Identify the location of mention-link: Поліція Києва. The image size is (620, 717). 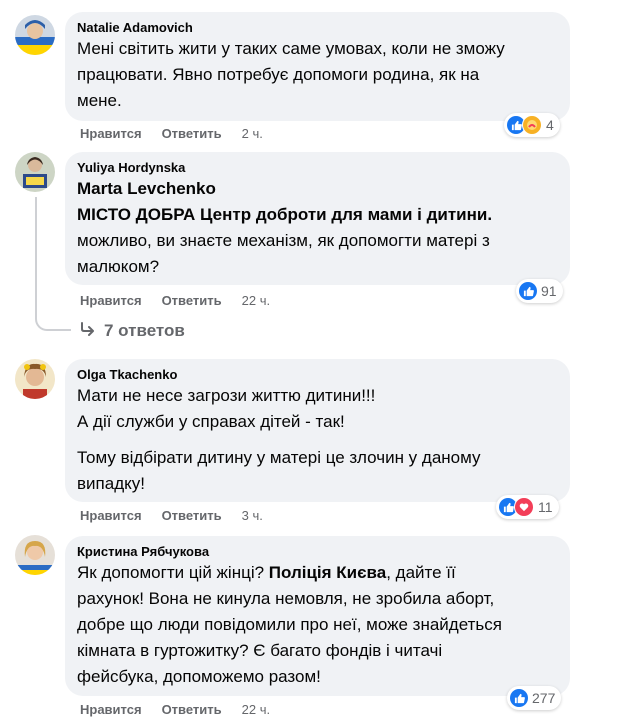
(327, 572).